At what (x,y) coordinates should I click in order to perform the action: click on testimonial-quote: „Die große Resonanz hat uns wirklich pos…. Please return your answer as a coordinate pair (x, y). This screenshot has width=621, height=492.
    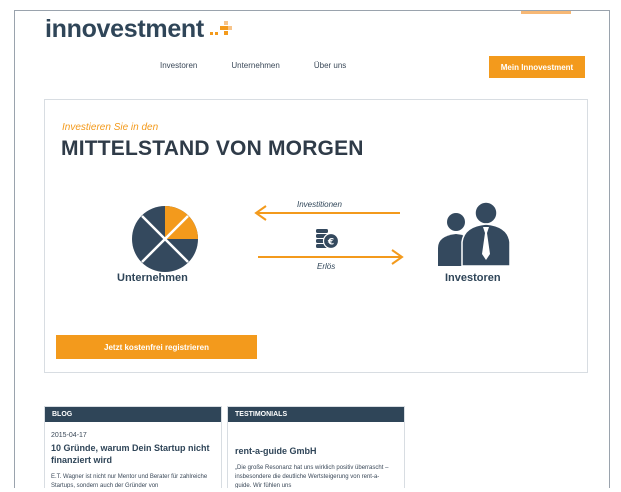
    Looking at the image, I should click on (312, 476).